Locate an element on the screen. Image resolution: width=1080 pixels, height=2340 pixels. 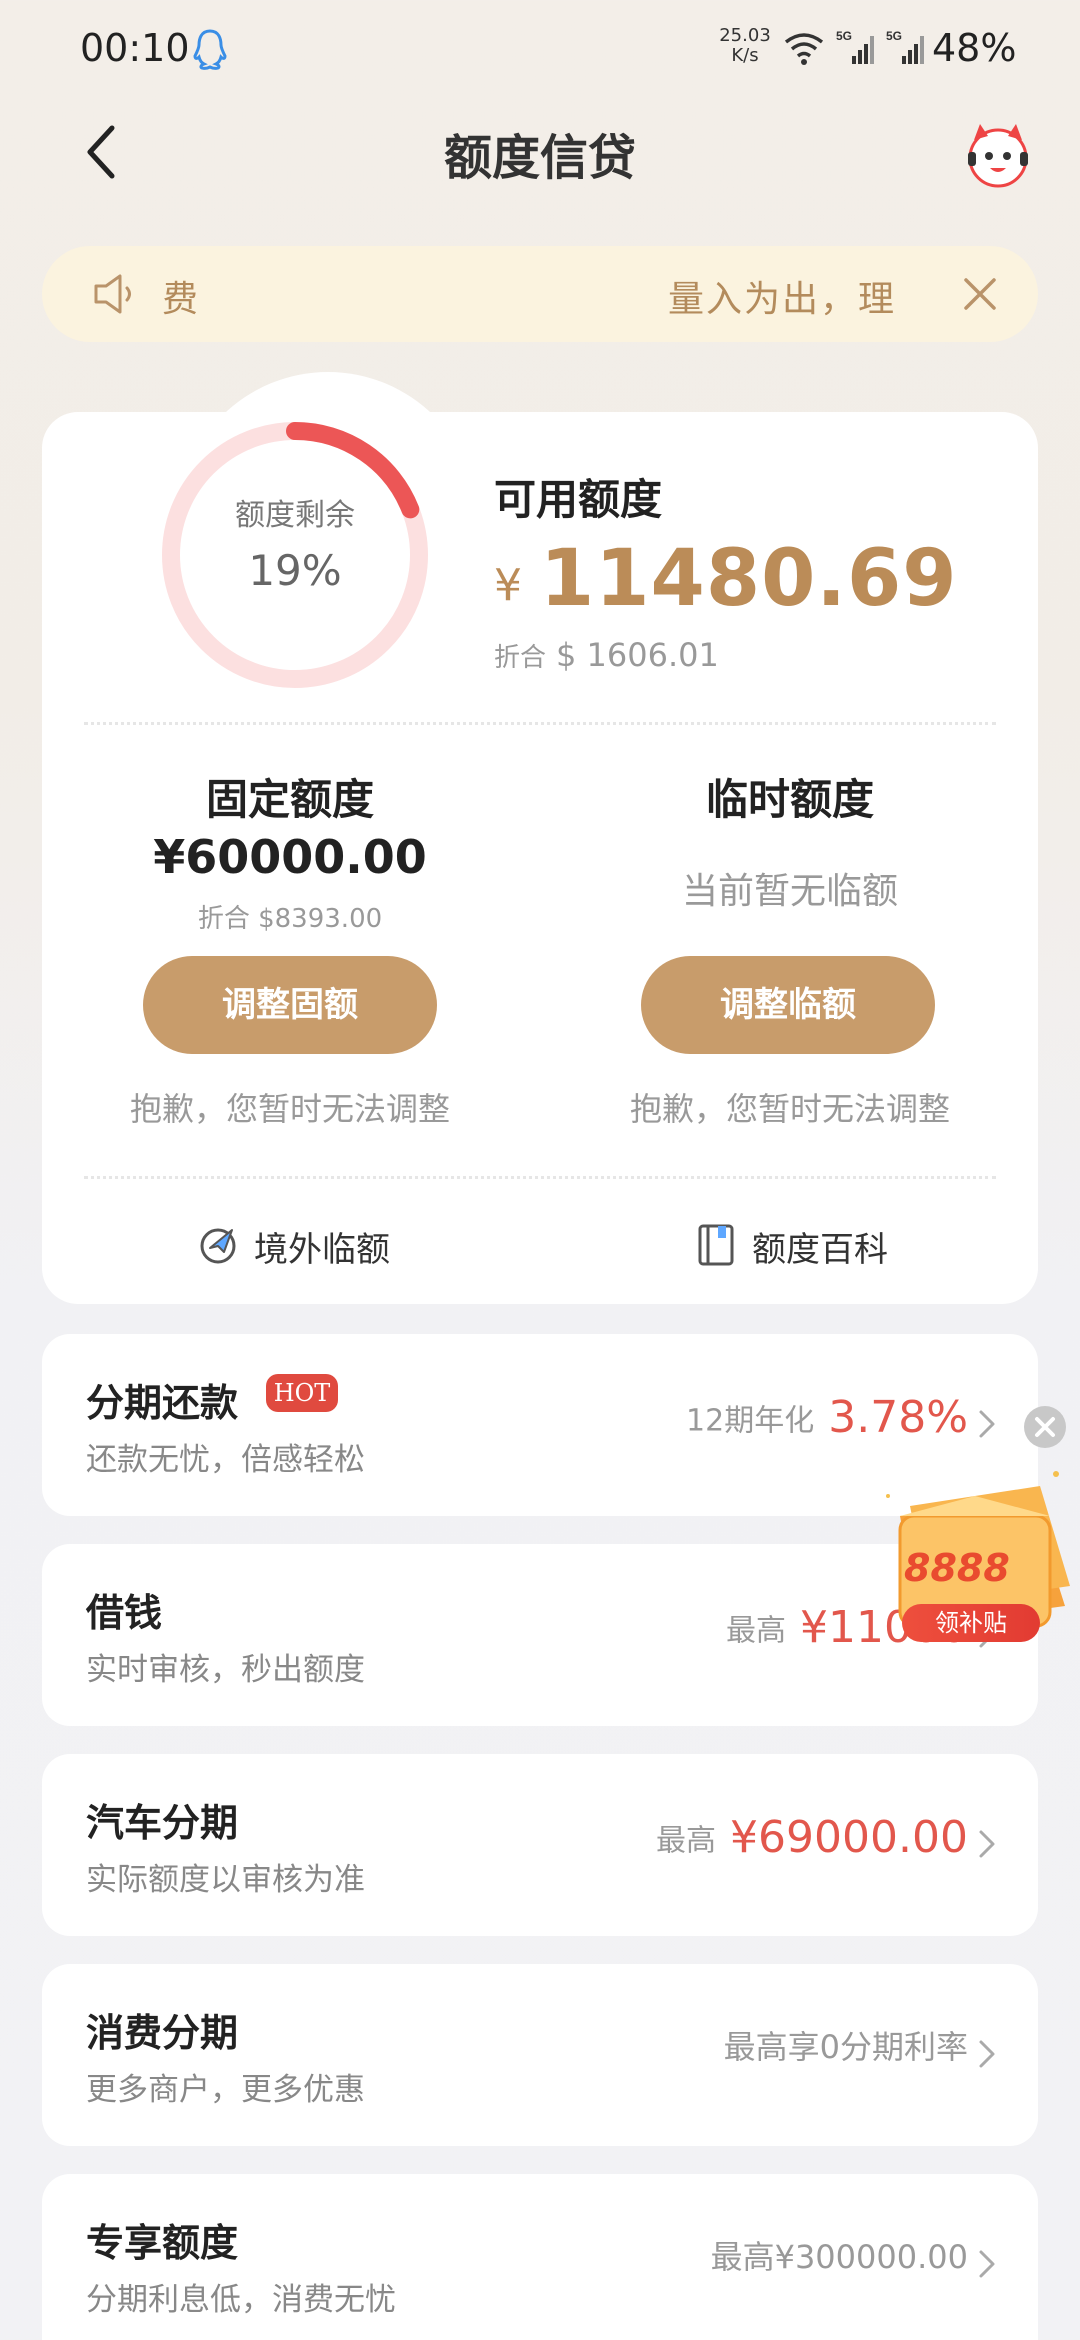
adjust-temp-note: 抱歉，您暂时无法调整 is located at coordinates (789, 1109).